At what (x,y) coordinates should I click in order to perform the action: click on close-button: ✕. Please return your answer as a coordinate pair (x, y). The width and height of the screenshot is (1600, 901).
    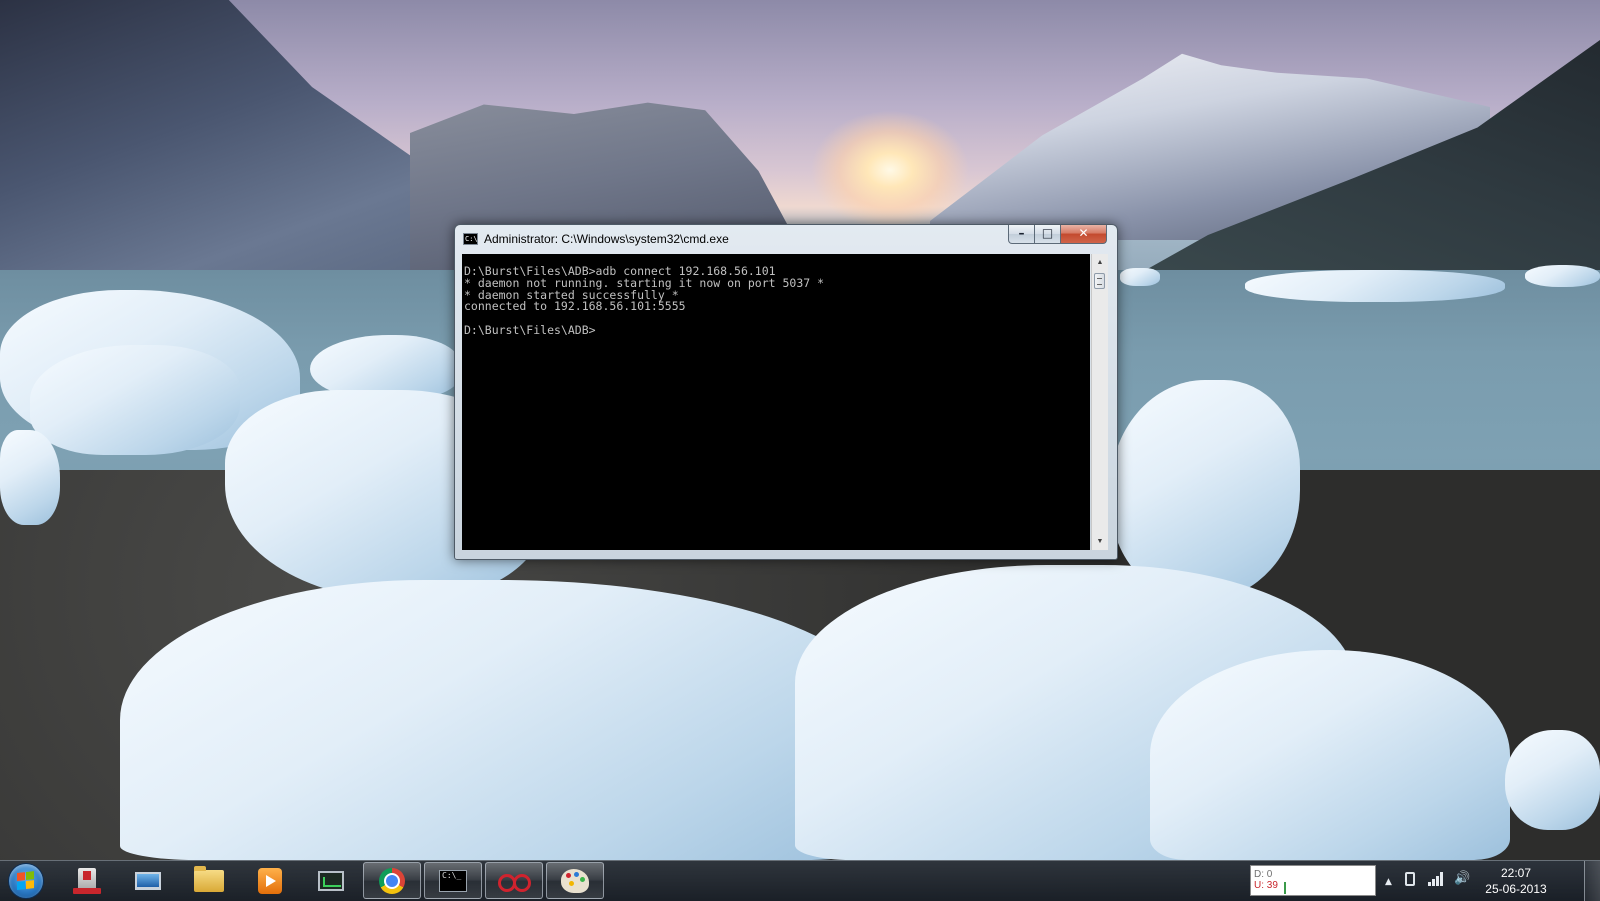
    Looking at the image, I should click on (1083, 234).